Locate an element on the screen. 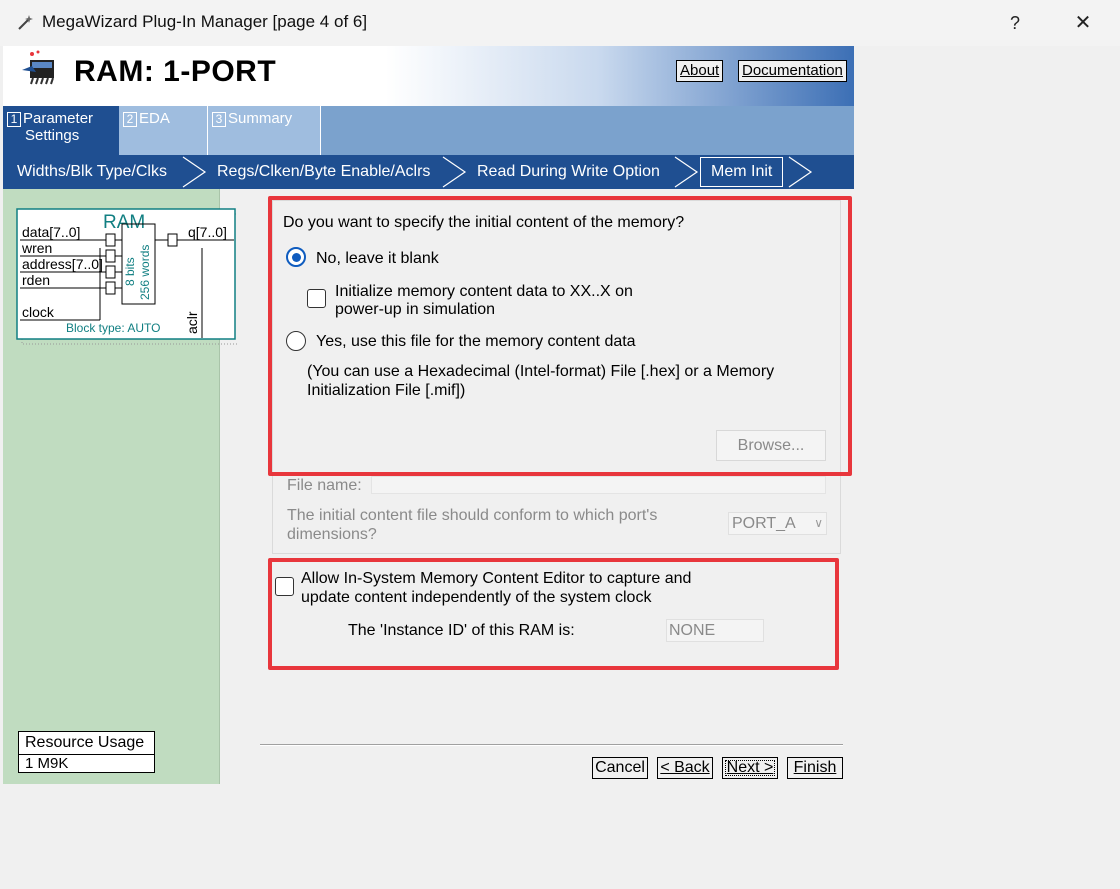  next-button: Next > is located at coordinates (750, 768).